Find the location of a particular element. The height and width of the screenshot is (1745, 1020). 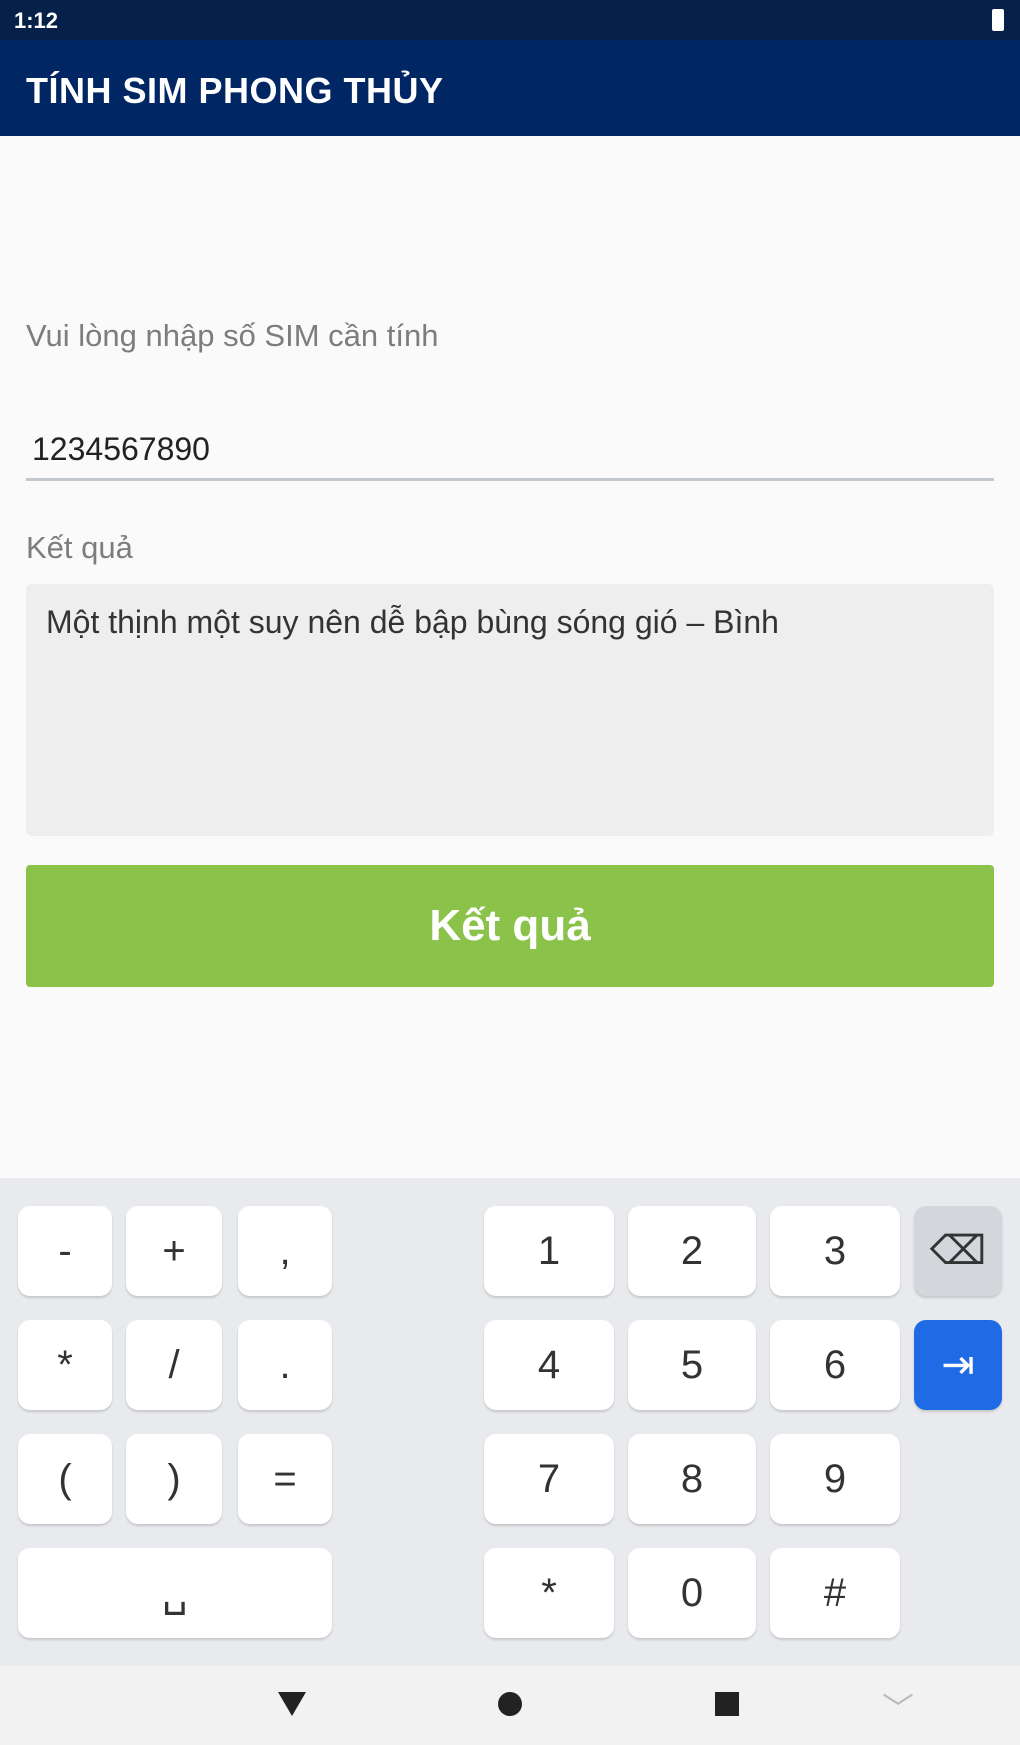

key-7: 7 is located at coordinates (549, 1479).